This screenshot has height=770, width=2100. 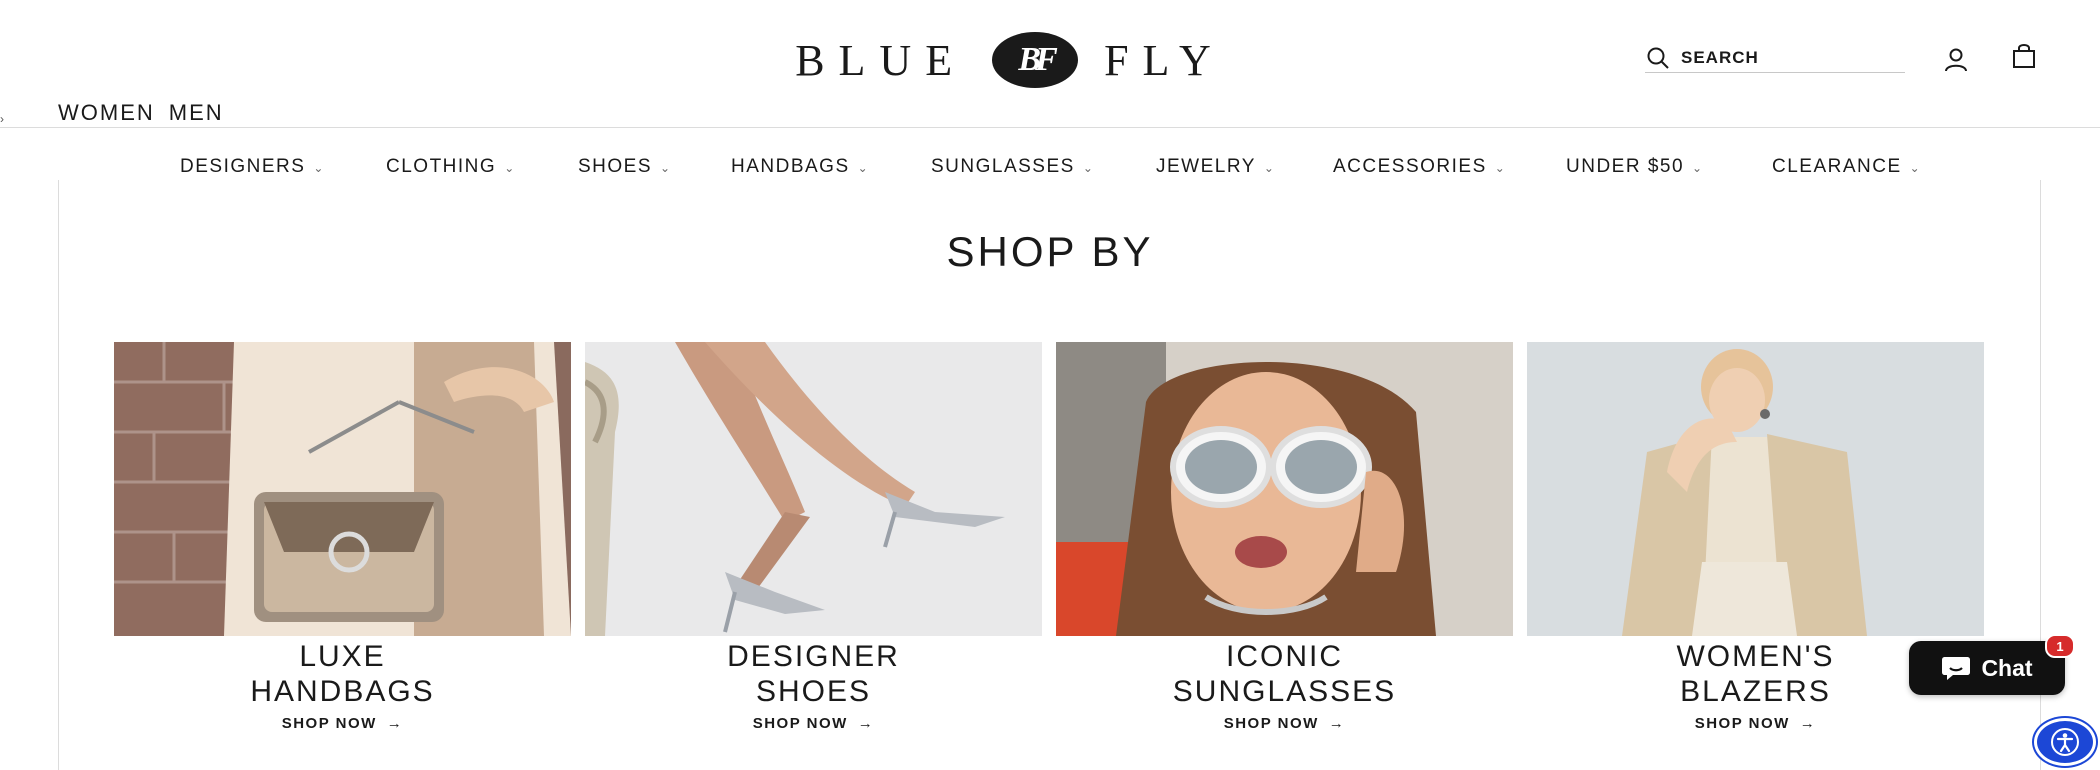 What do you see at coordinates (654, 167) in the screenshot?
I see `nav-item-shoes: SHOES ⌄` at bounding box center [654, 167].